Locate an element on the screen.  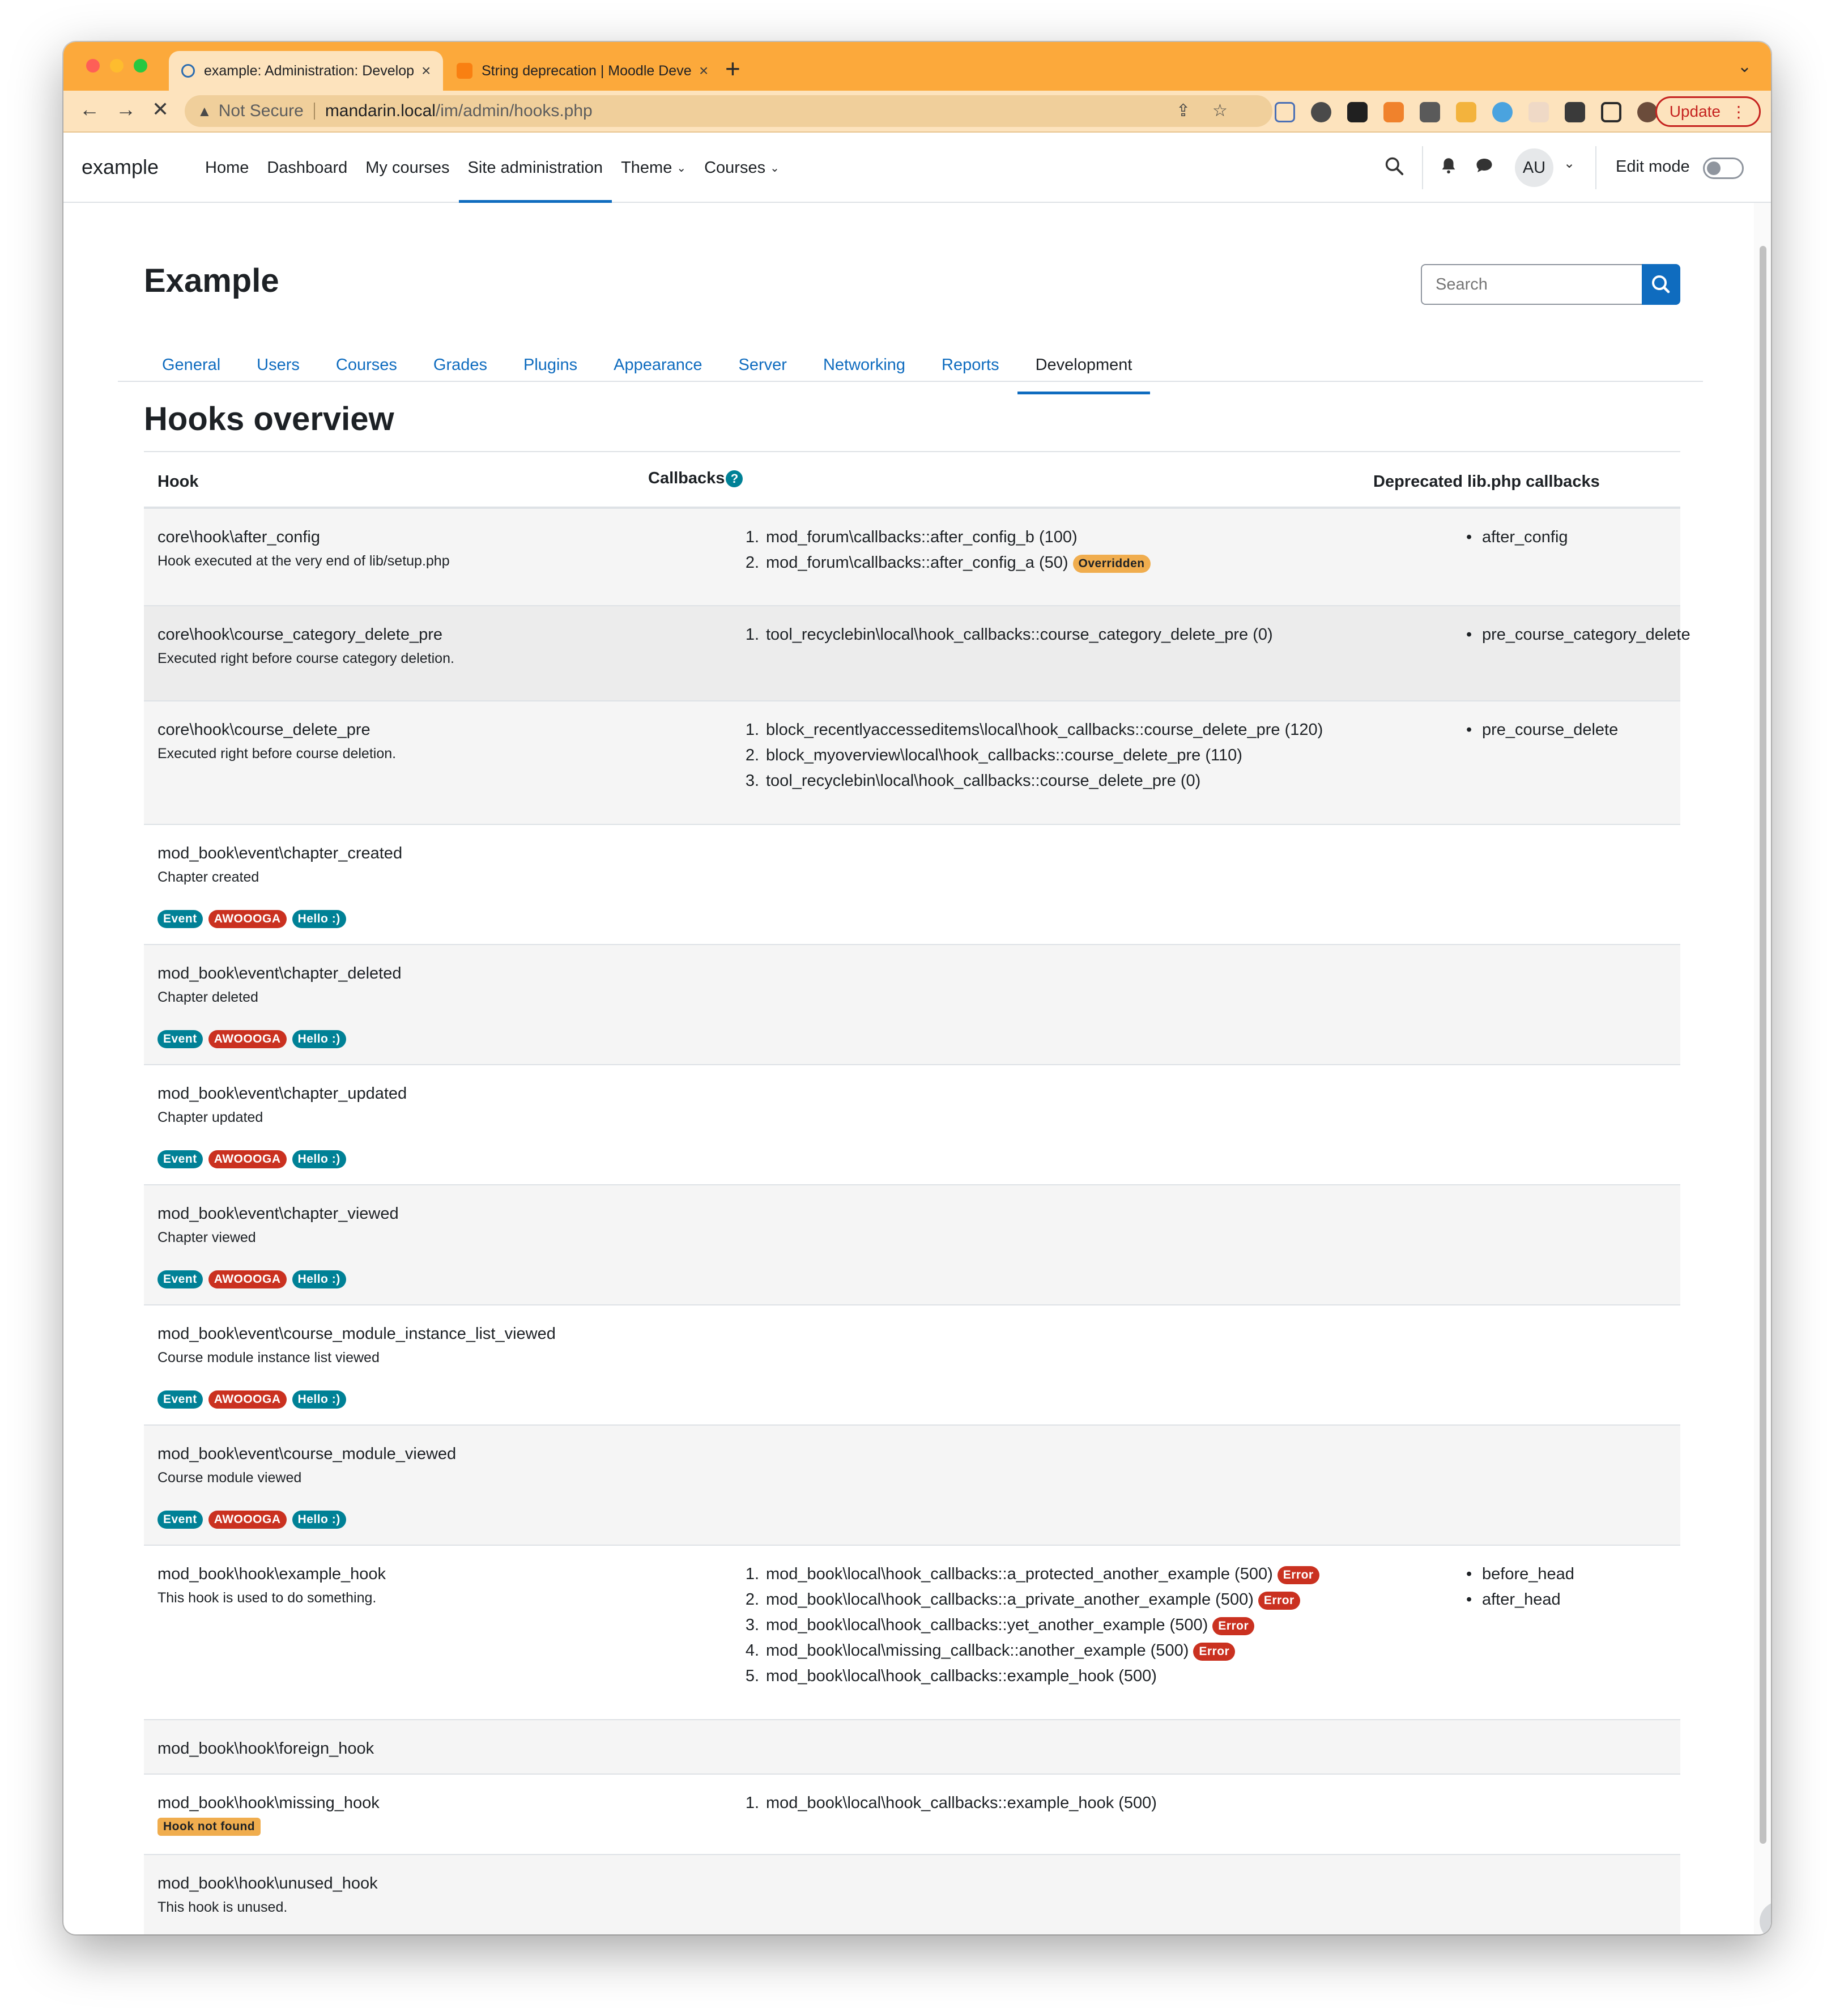
item-number: 2. is located at coordinates (752, 1599).